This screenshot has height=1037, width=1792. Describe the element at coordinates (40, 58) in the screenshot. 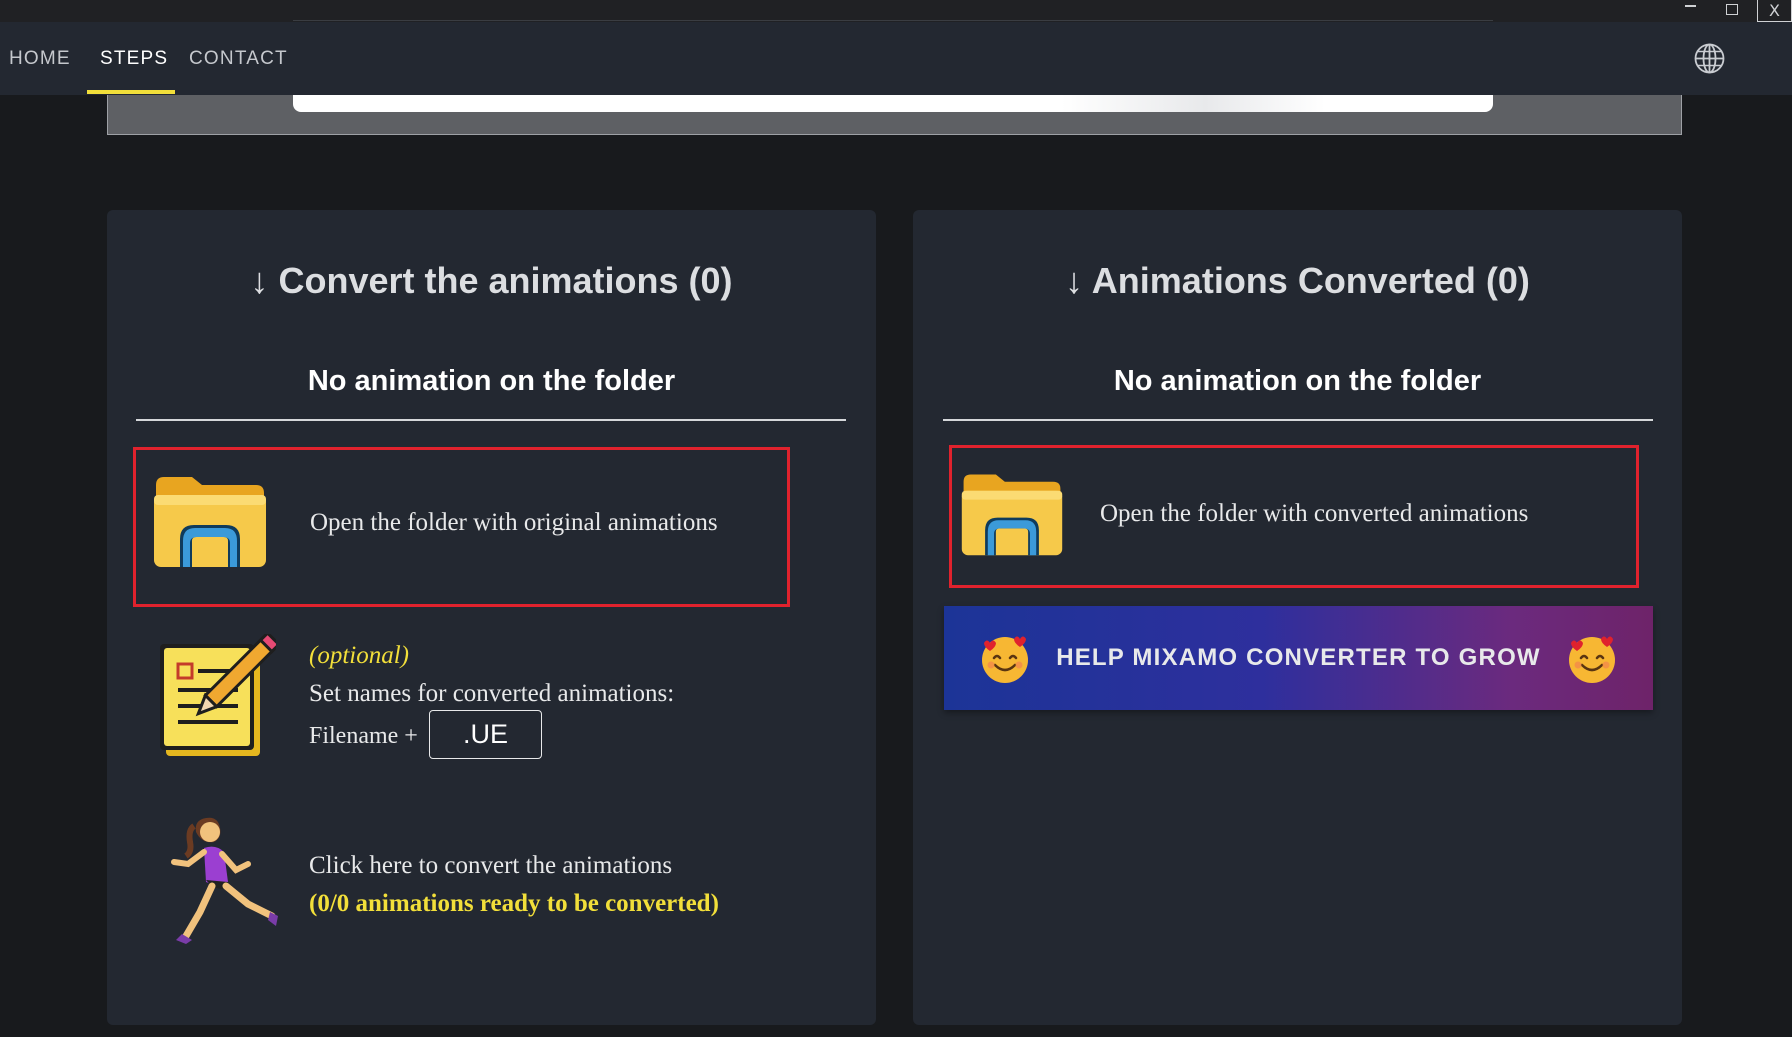

I see `nav-home: HOME` at that location.